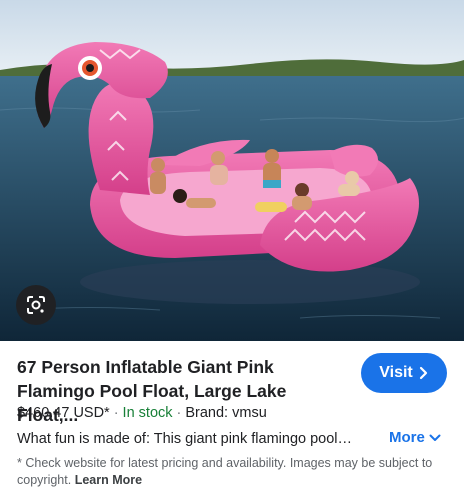 This screenshot has height=500, width=464. Describe the element at coordinates (147, 413) in the screenshot. I see `stock-status: In stock` at that location.